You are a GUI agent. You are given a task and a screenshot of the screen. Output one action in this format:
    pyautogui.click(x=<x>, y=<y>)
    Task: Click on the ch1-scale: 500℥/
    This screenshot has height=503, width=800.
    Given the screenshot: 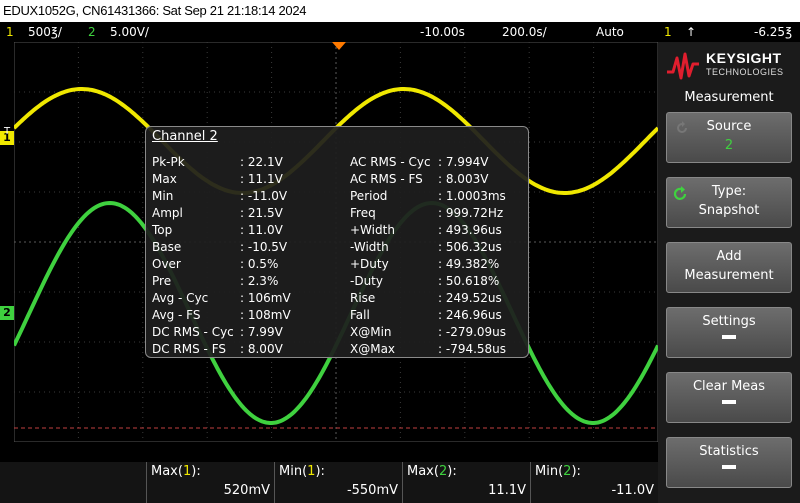 What is the action you would take?
    pyautogui.click(x=45, y=32)
    